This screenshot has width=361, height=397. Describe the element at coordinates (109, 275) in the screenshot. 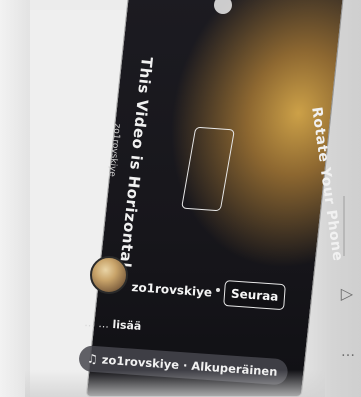

I see `avatar` at that location.